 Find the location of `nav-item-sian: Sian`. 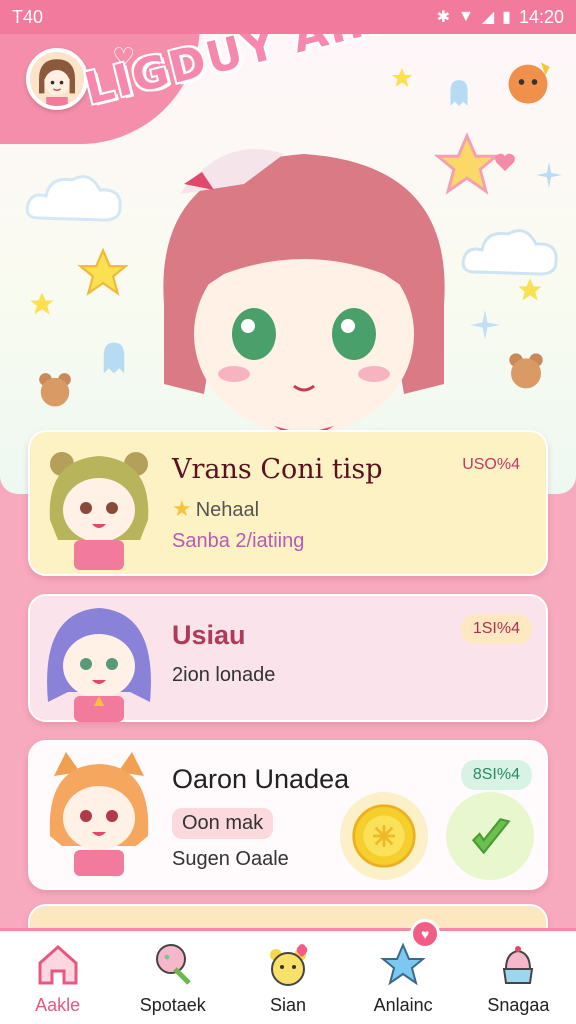

nav-item-sian: Sian is located at coordinates (288, 977).